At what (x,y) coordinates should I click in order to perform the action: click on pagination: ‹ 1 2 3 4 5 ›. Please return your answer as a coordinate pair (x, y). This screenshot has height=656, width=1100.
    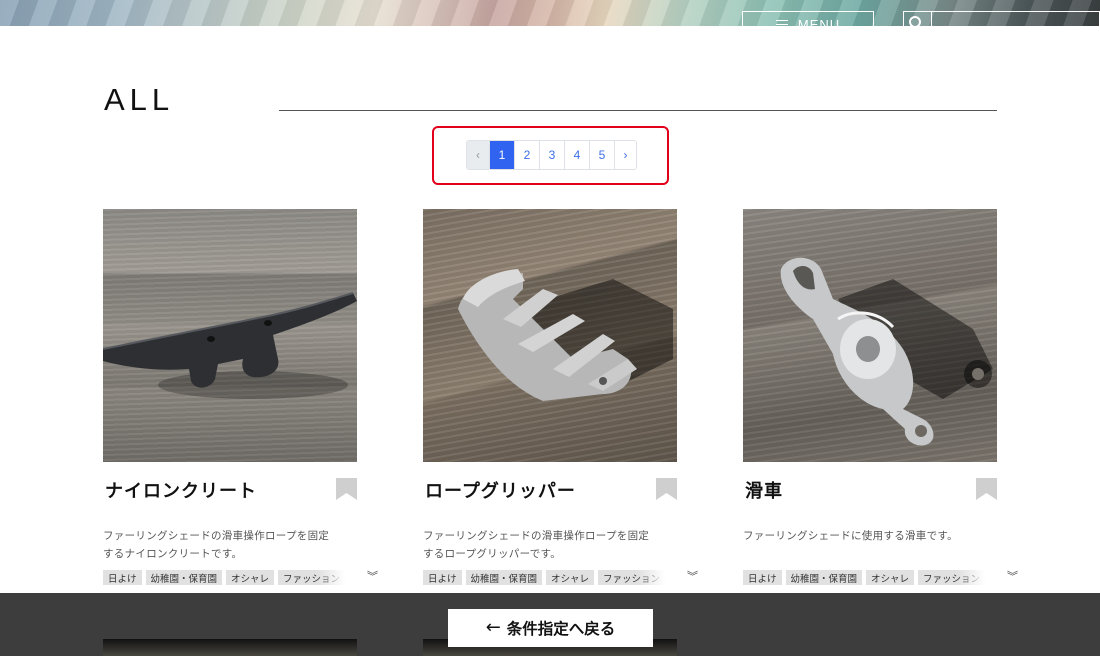
    Looking at the image, I should click on (551, 155).